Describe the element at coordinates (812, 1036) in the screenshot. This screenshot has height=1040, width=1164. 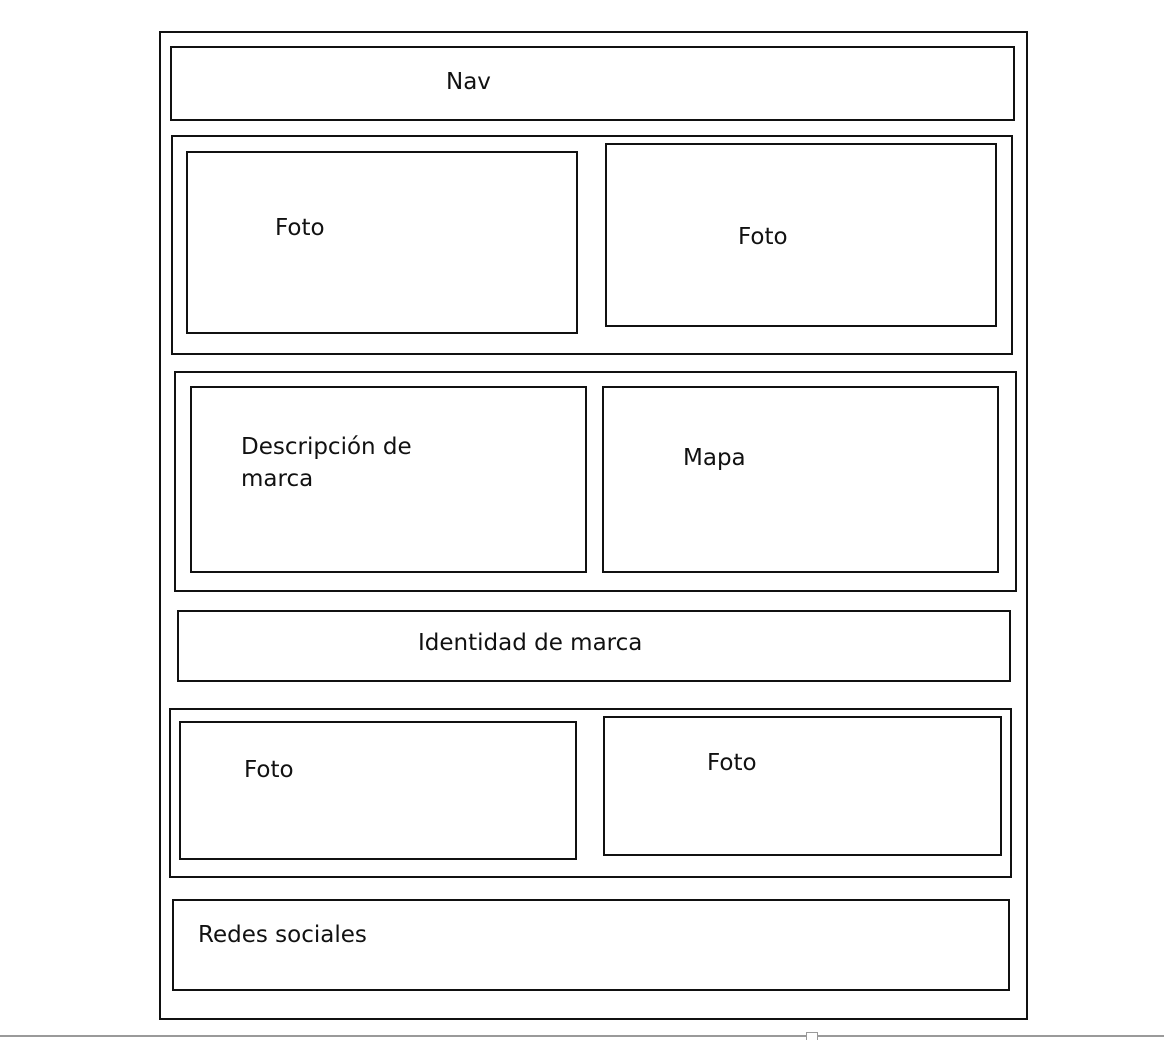
I see `resize-handle-icon` at that location.